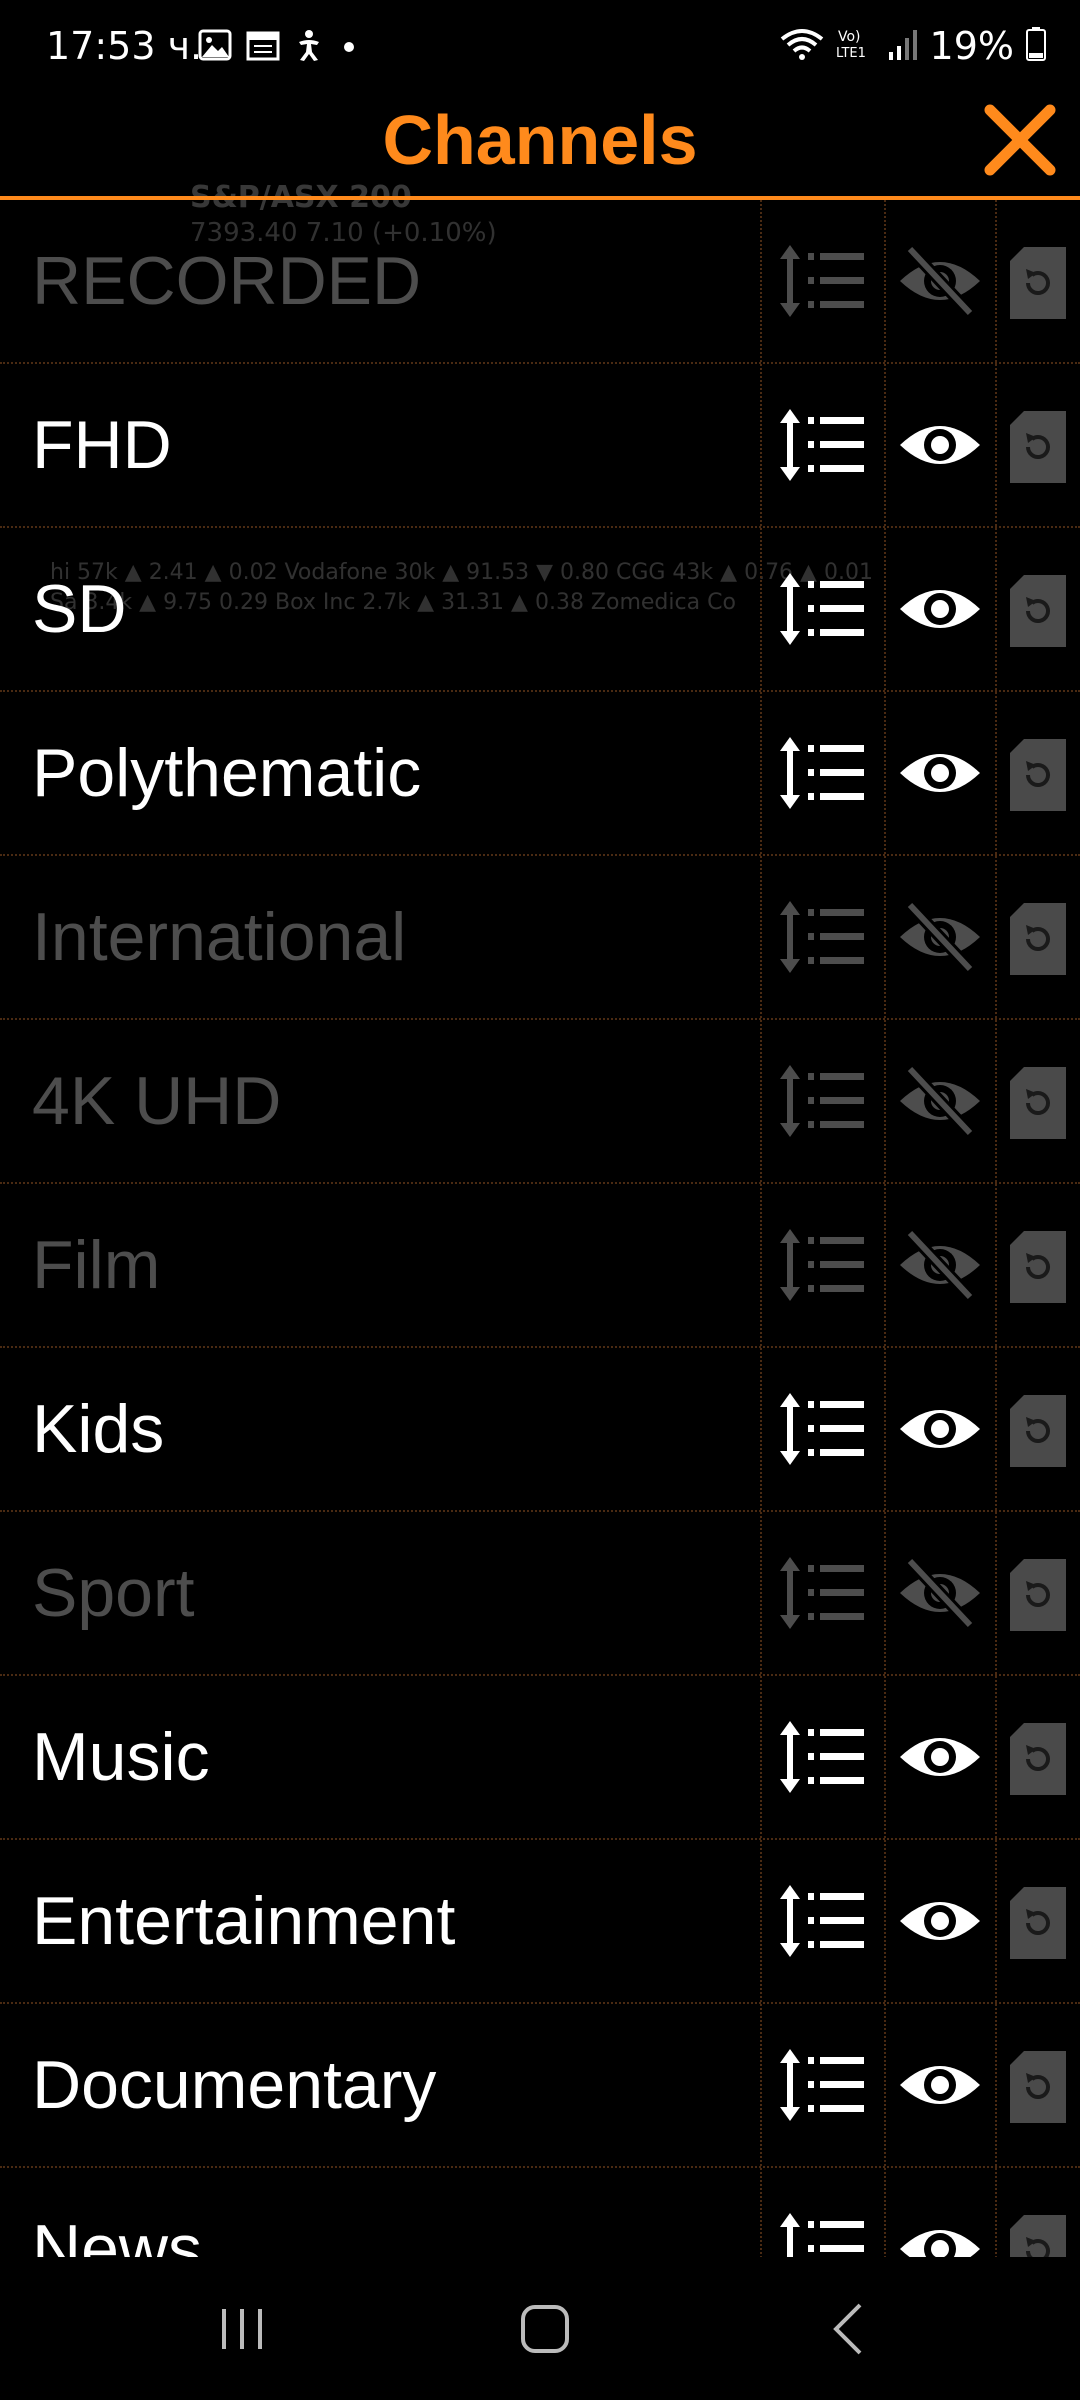  I want to click on channel-row: SD, so click(540, 610).